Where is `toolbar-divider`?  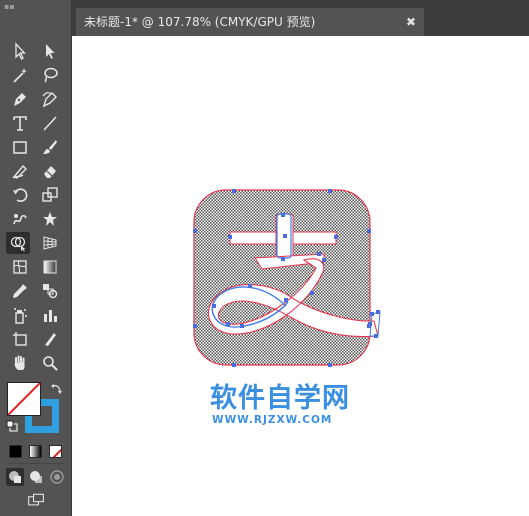 toolbar-divider is located at coordinates (35, 463).